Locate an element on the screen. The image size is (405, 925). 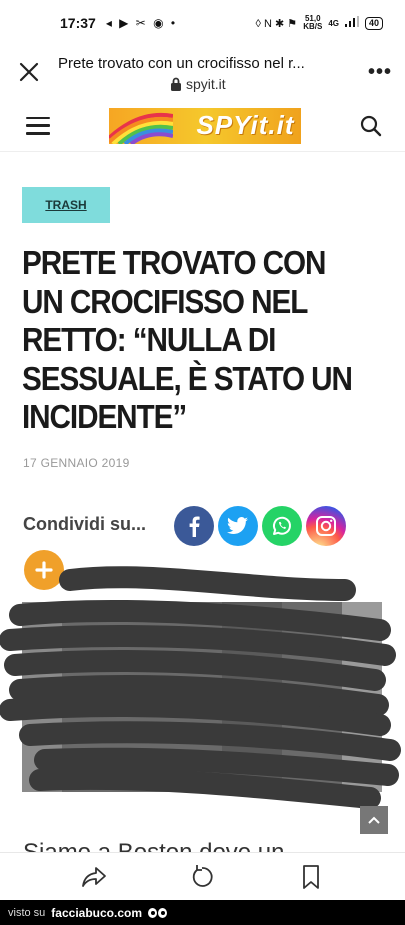
bookmark-icon is located at coordinates (310, 876).